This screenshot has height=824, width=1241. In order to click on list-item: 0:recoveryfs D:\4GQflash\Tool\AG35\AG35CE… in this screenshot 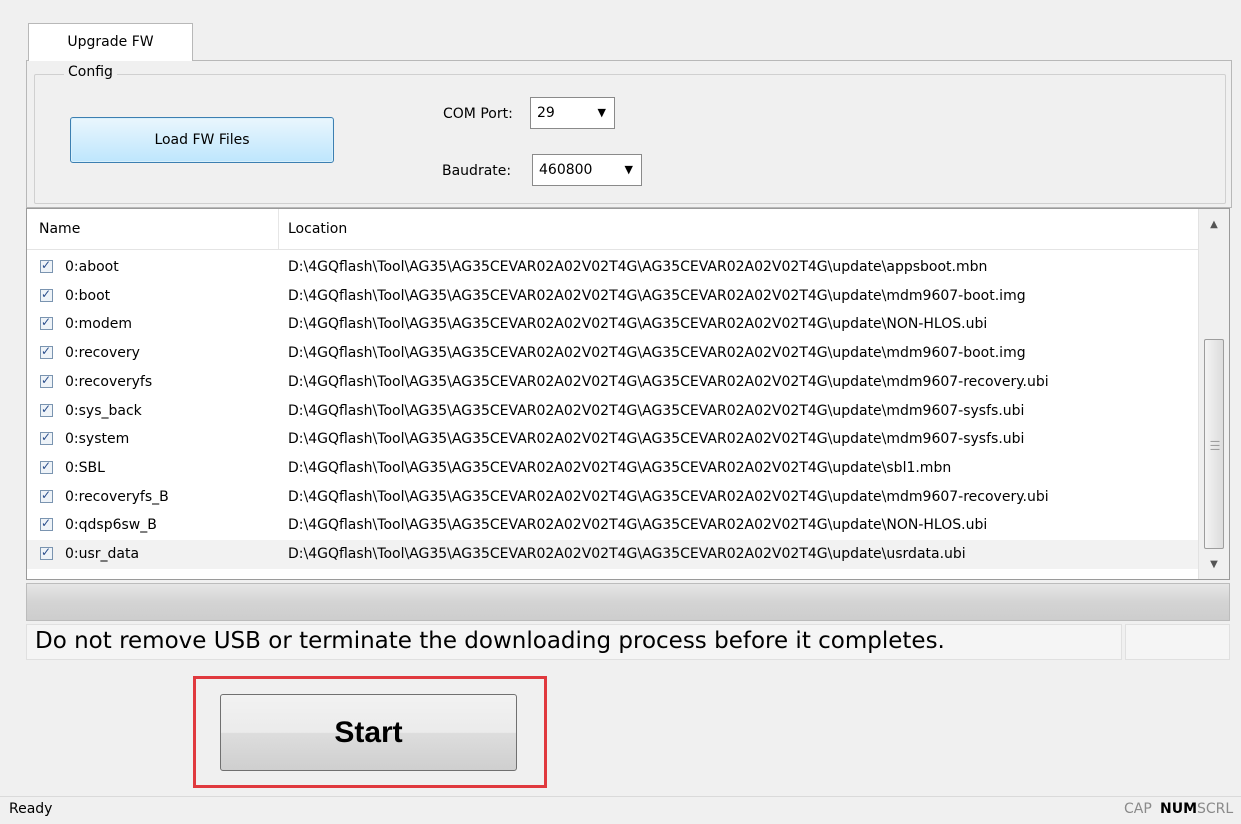, I will do `click(613, 382)`.